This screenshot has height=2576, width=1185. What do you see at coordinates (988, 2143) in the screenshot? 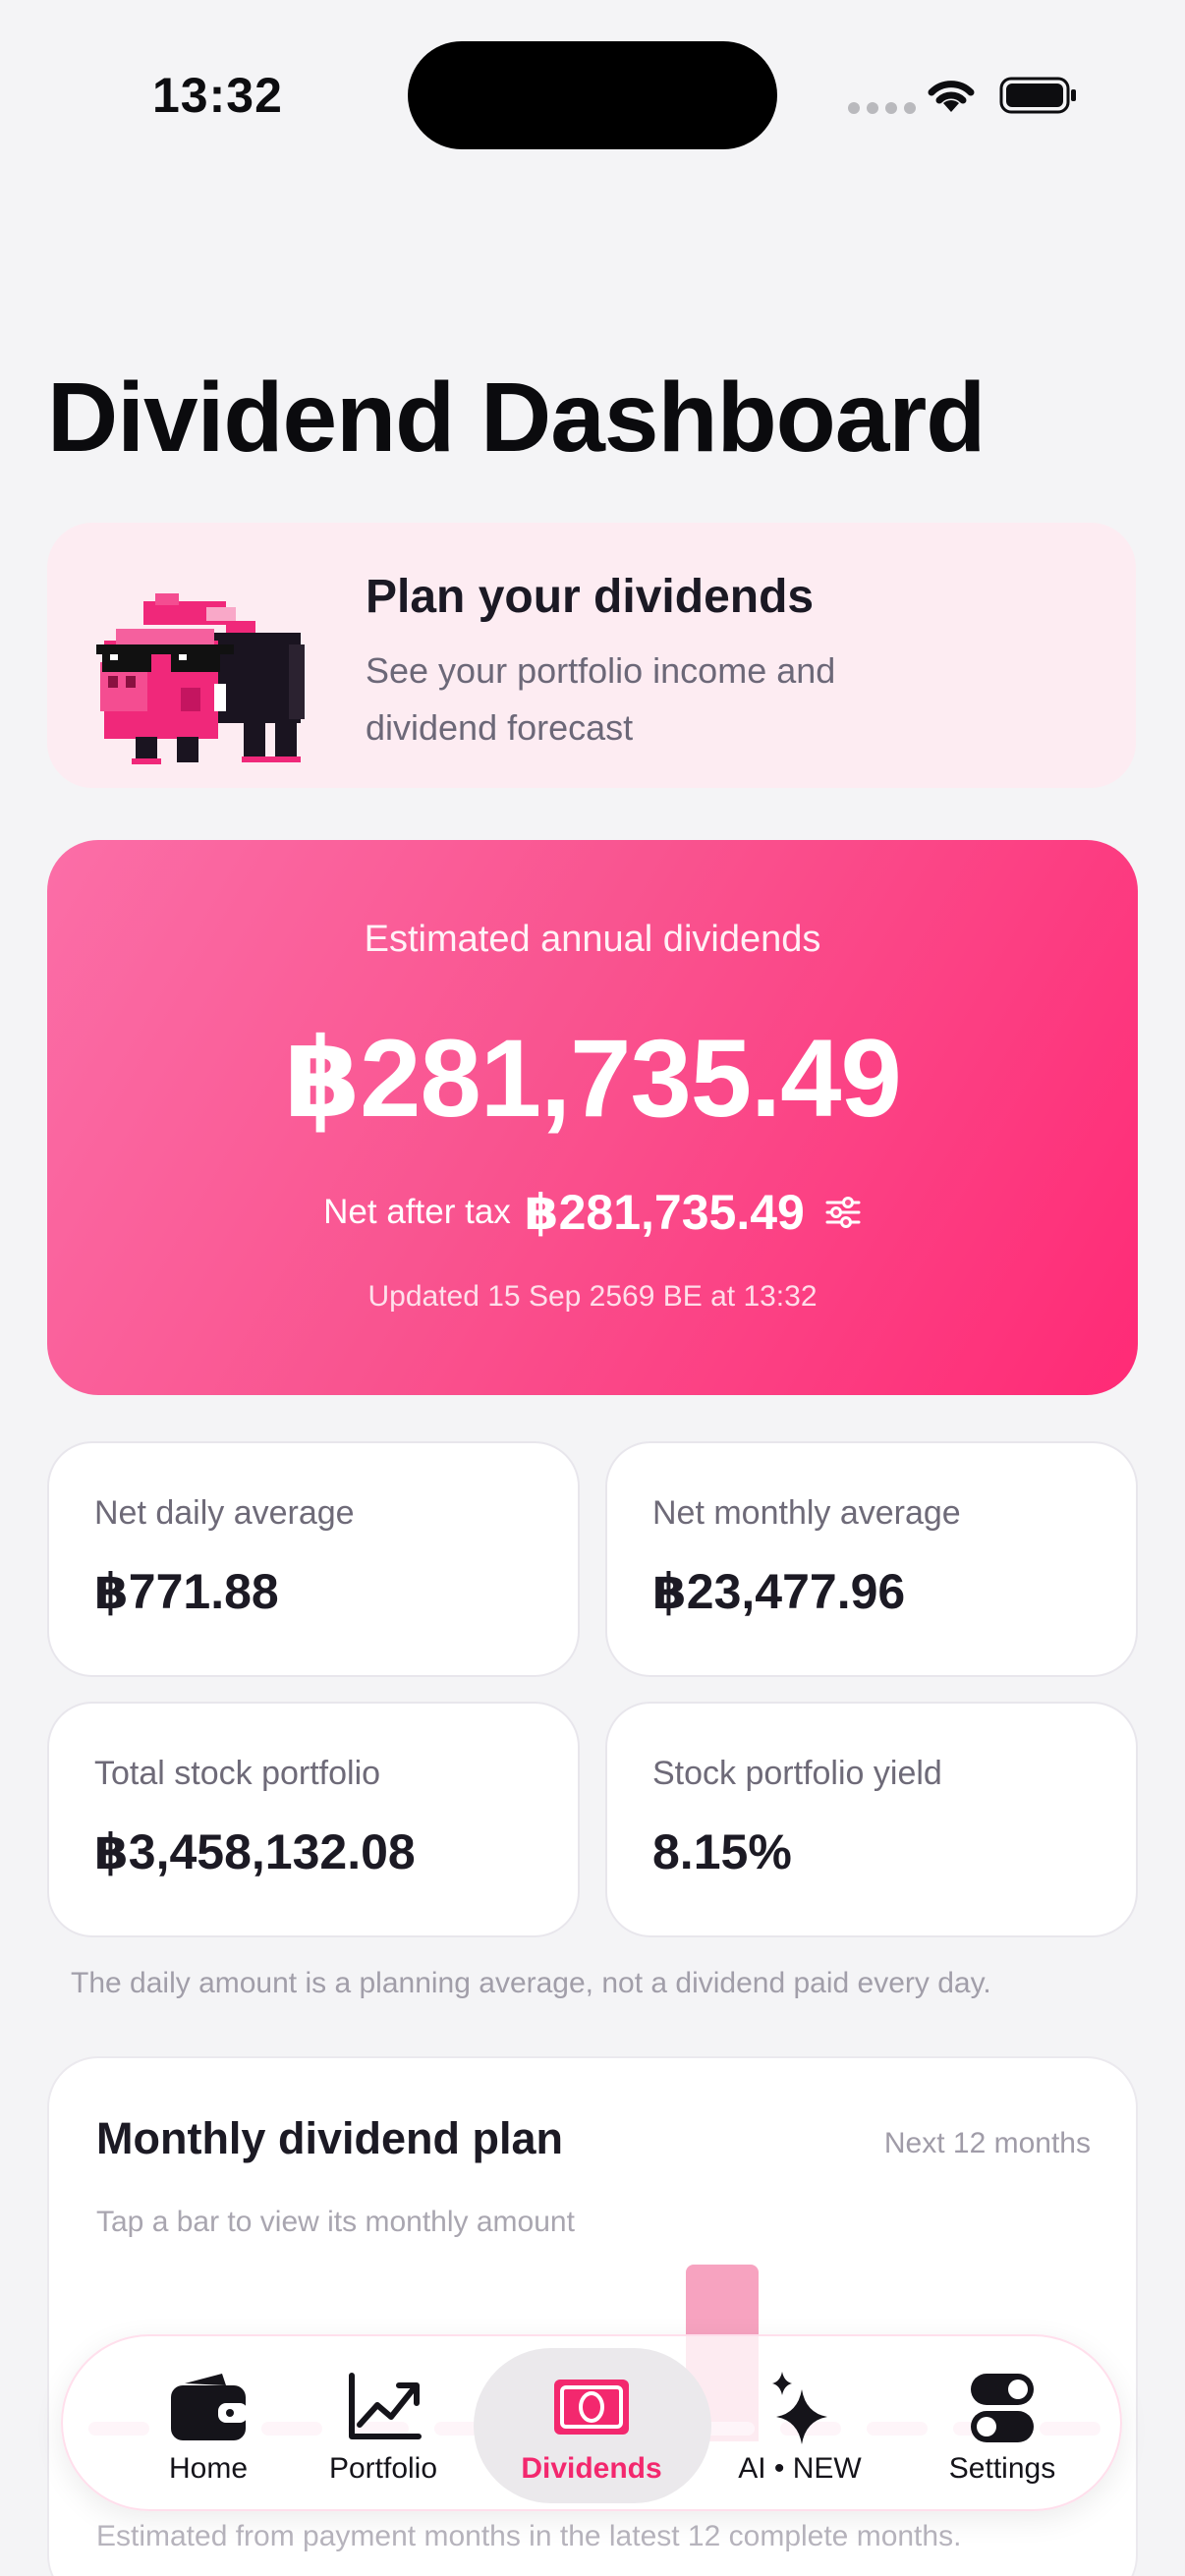
I see `monthly-plan-range: Next 12 months` at bounding box center [988, 2143].